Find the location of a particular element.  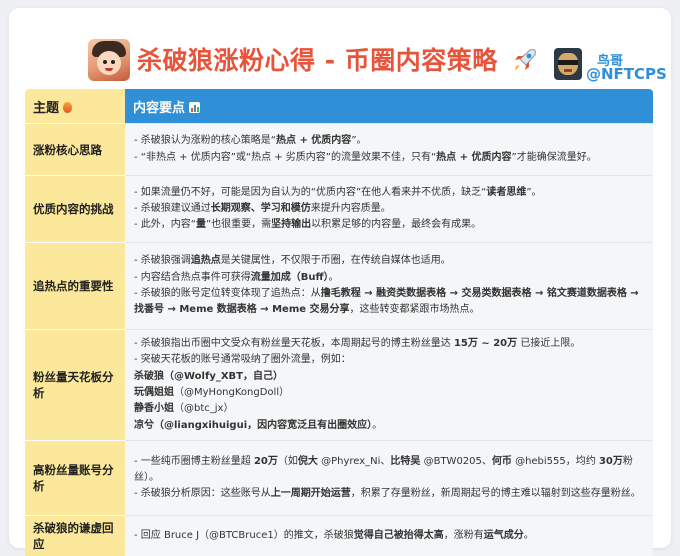

content-line: 玩偶姐姐（@MyHongKongDoll） is located at coordinates (389, 393).